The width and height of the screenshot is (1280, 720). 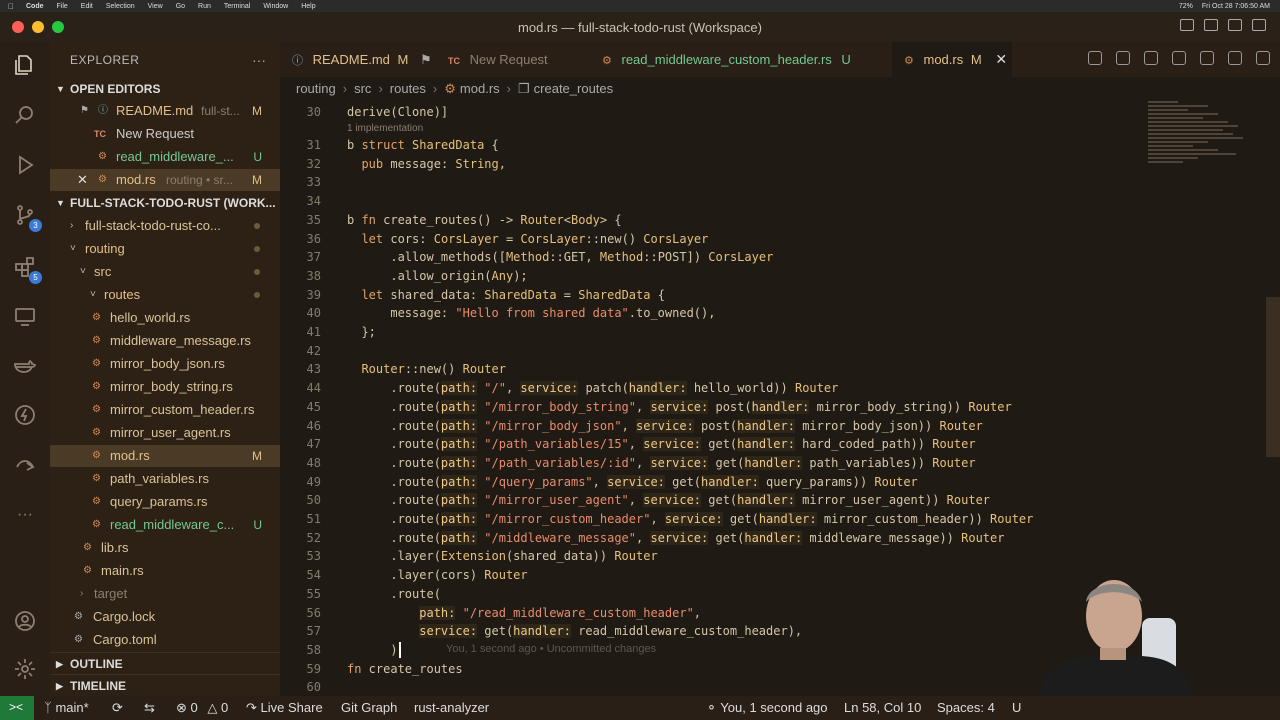 I want to click on pin-icon: ⚑, so click(x=84, y=111).